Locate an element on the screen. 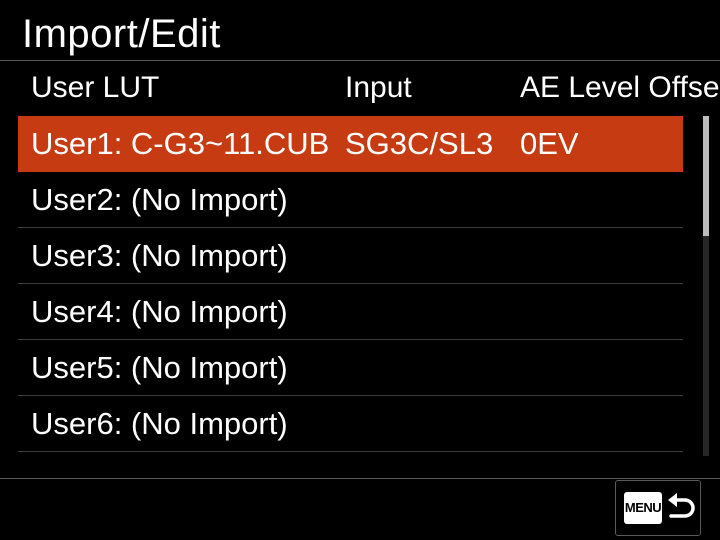 This screenshot has width=720, height=540. scrollbar is located at coordinates (706, 286).